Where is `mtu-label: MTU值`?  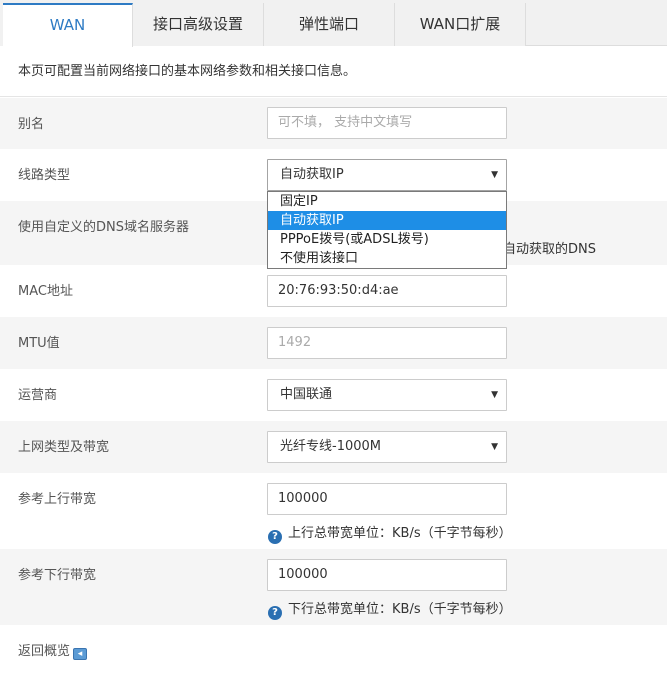
mtu-label: MTU值 is located at coordinates (39, 343).